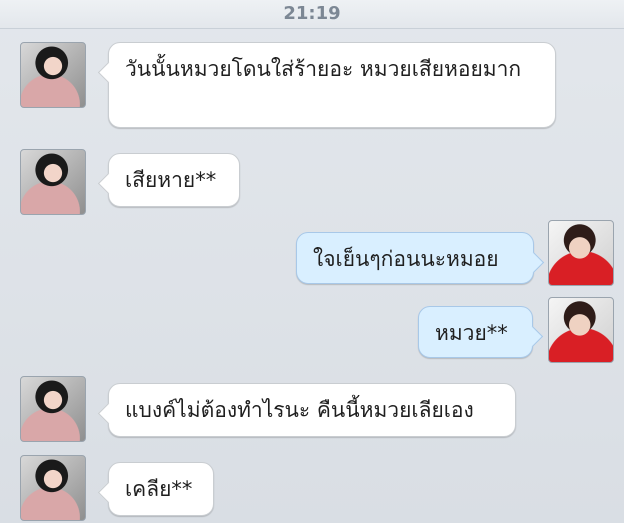 The width and height of the screenshot is (624, 523). Describe the element at coordinates (312, 14) in the screenshot. I see `timestamp: 21:19` at that location.